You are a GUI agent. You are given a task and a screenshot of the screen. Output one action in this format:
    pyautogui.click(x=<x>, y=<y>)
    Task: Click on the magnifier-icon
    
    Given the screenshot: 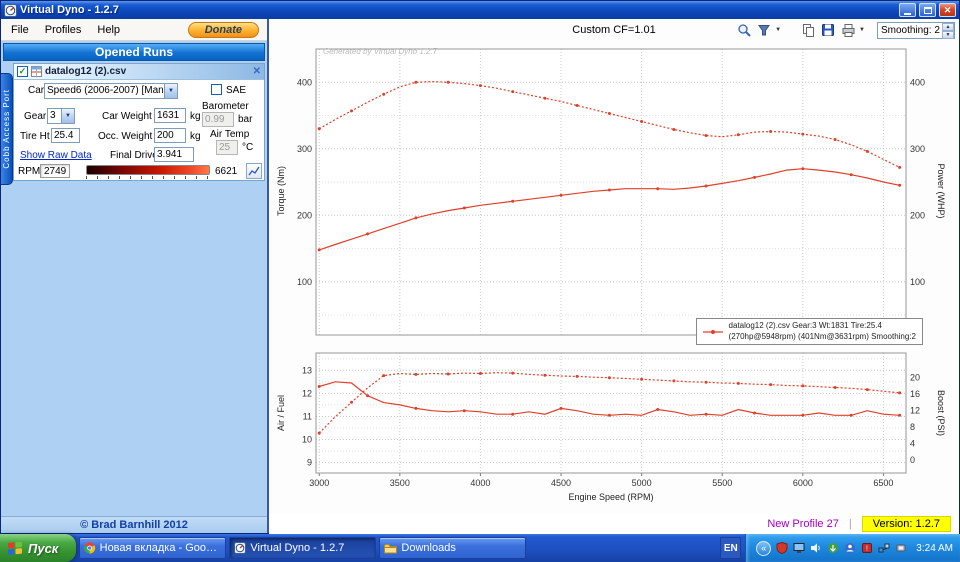 What is the action you would take?
    pyautogui.click(x=744, y=30)
    